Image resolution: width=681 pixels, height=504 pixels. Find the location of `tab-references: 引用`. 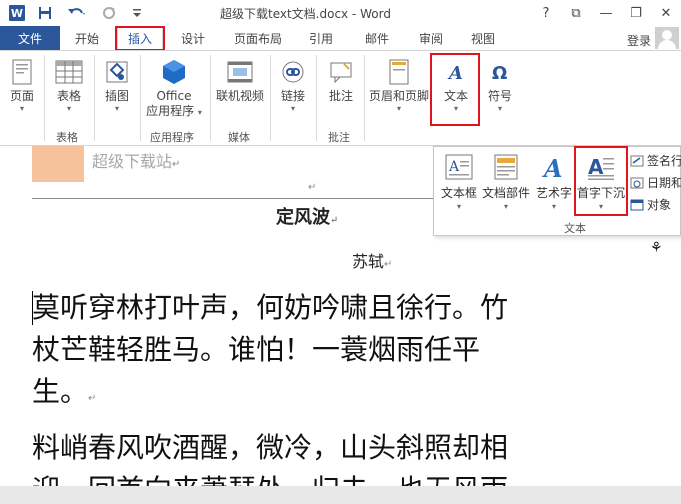

tab-references: 引用 is located at coordinates (321, 38).